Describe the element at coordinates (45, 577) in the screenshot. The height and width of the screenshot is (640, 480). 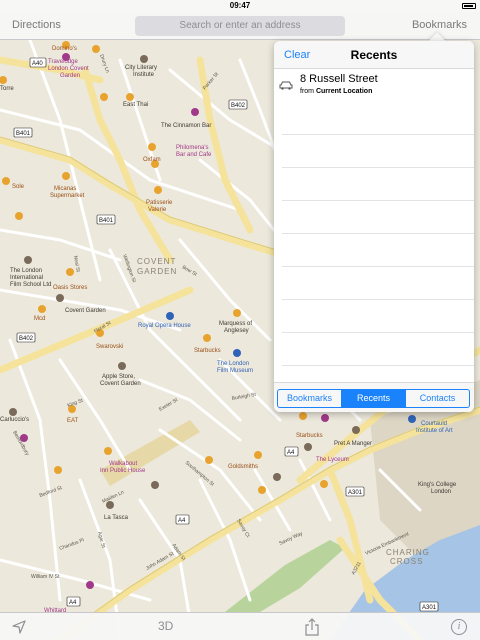
I see `svg-text: William IV St` at that location.